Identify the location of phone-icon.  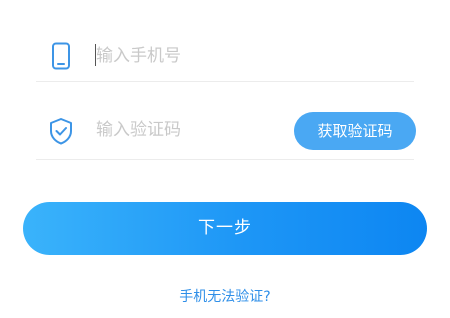
(61, 56).